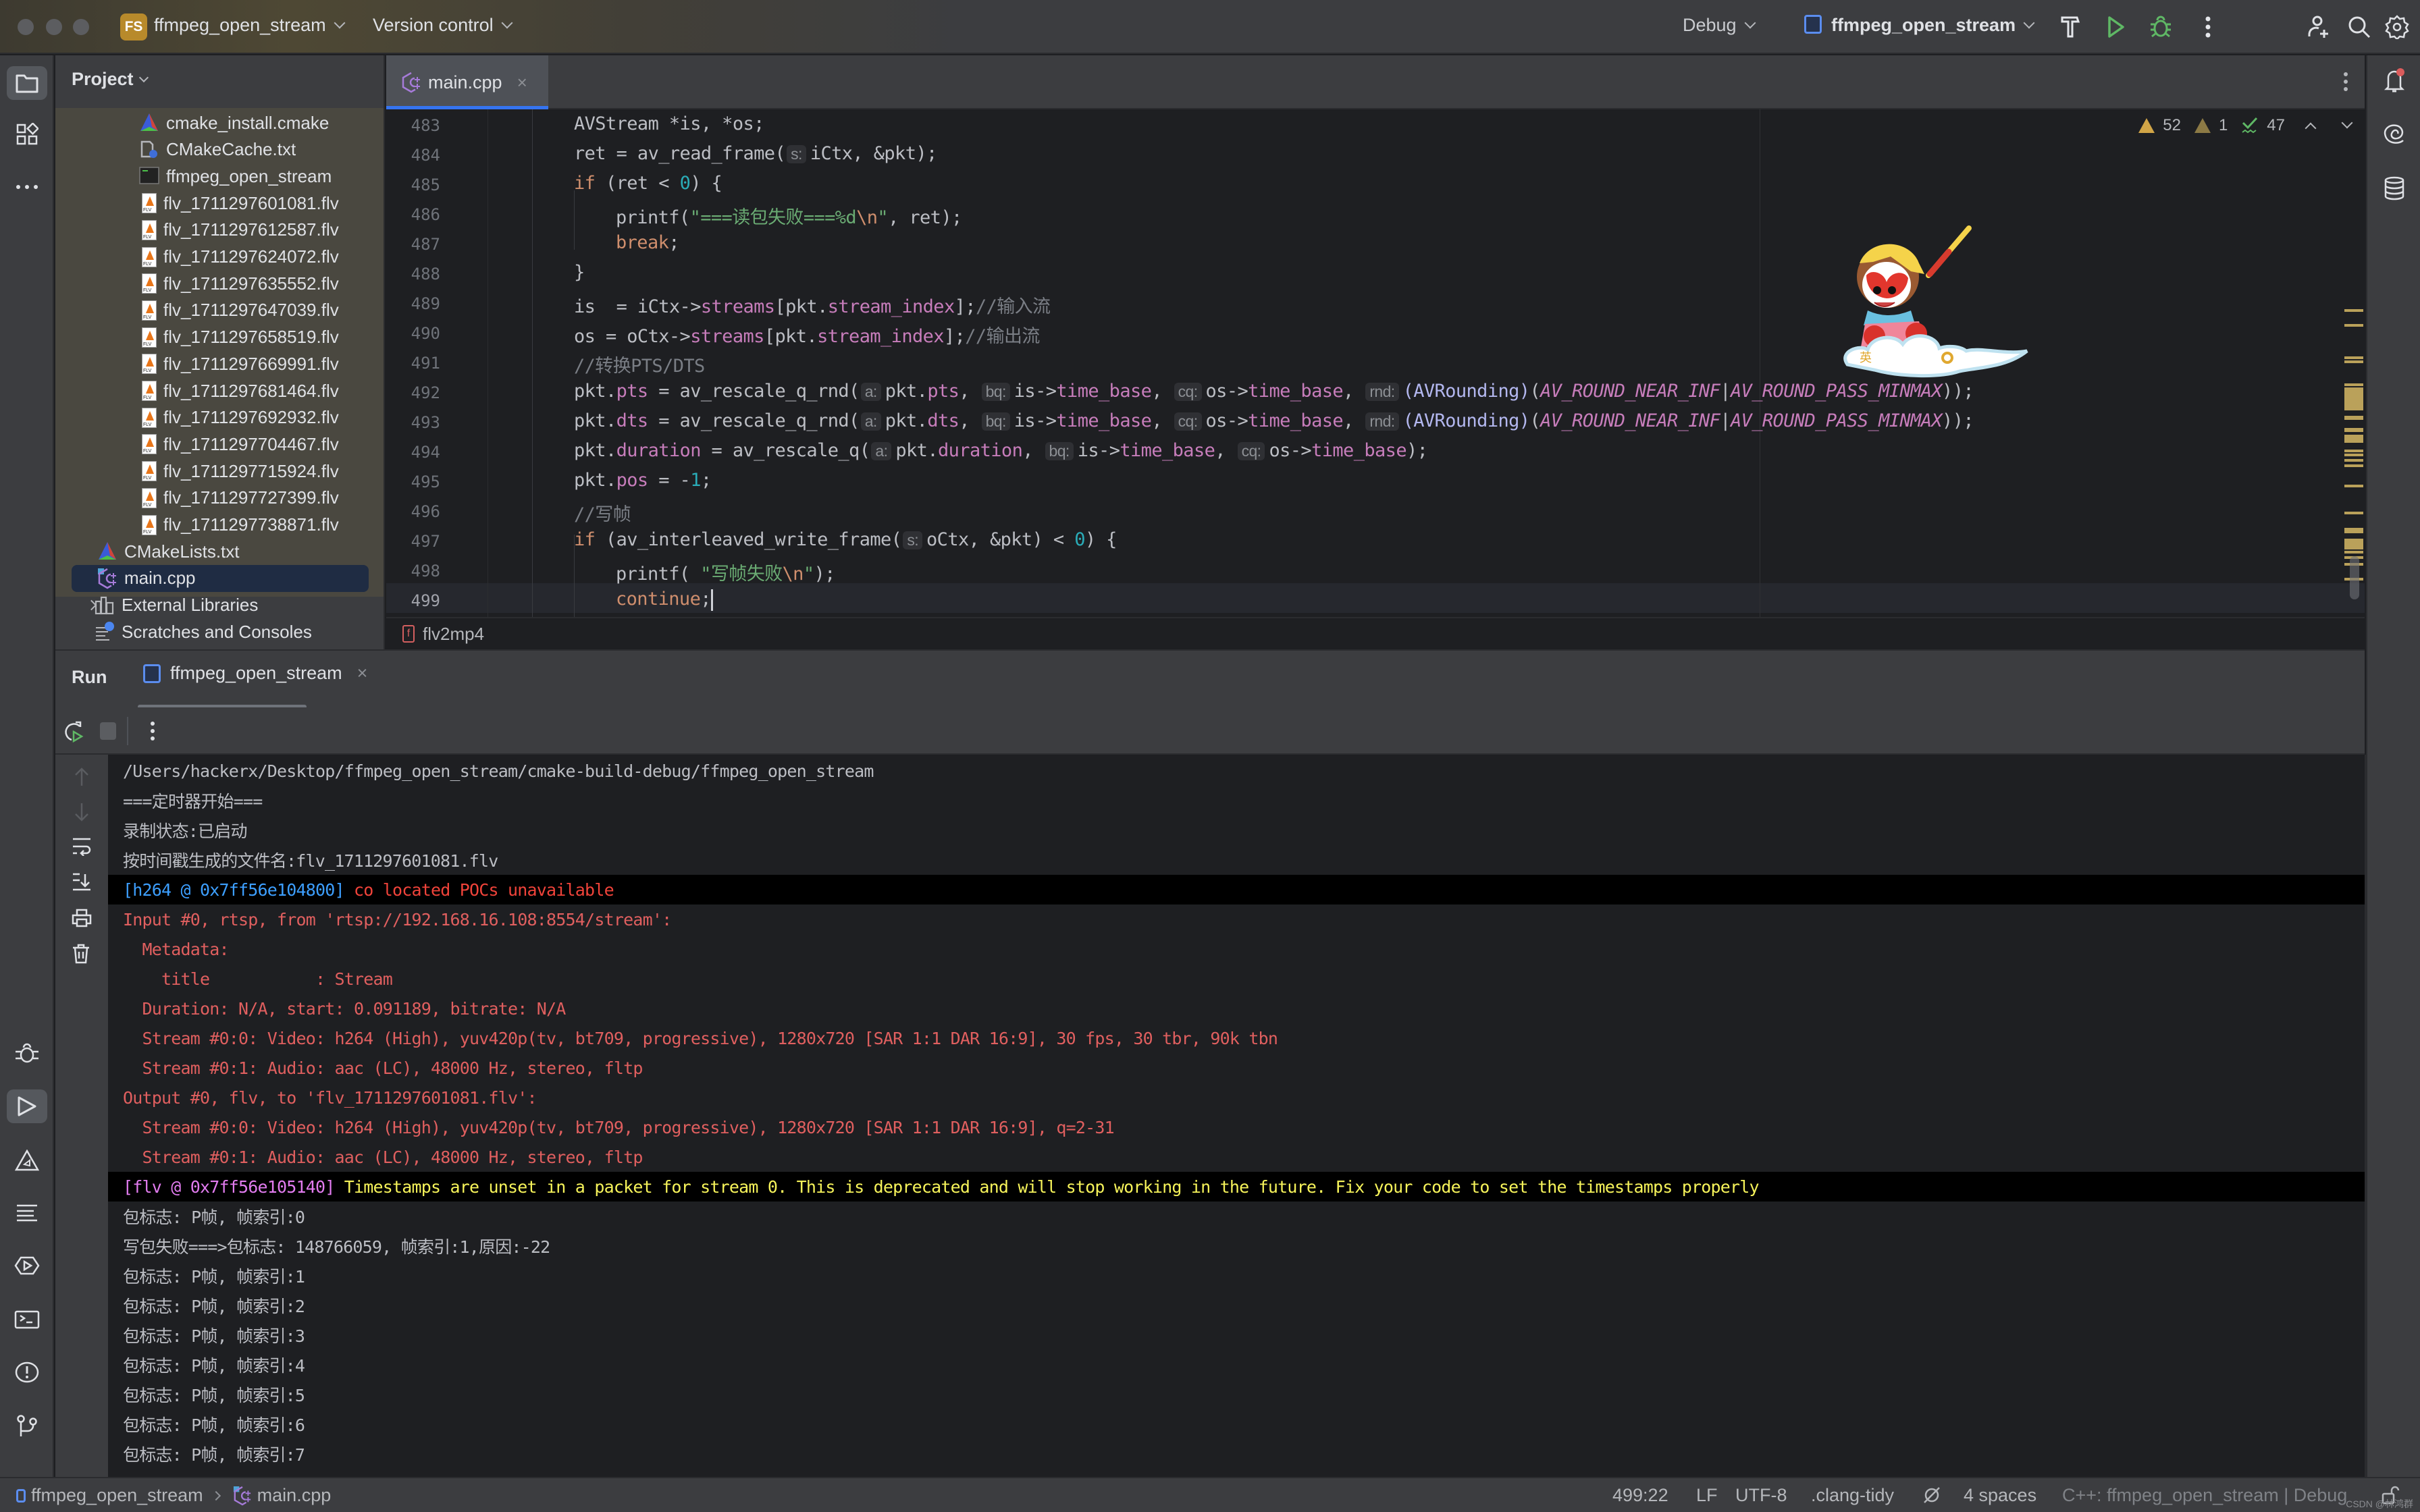  I want to click on editor-scrollbar-thumb, so click(2354, 577).